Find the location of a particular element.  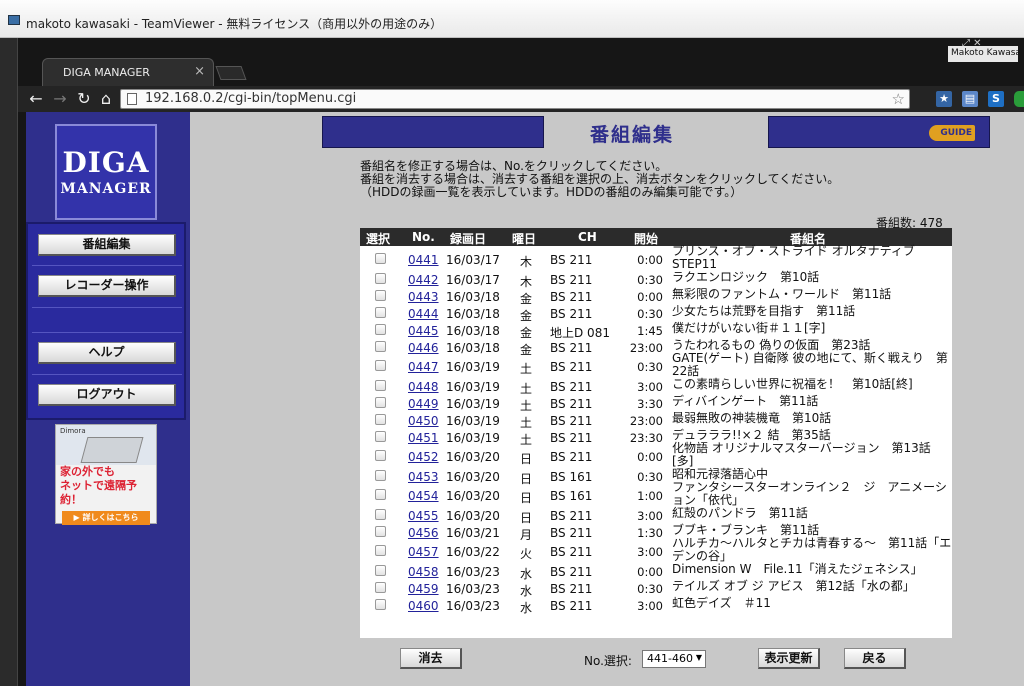

program-title: Dimension W File.11「消えたジェネシス」 is located at coordinates (797, 569).